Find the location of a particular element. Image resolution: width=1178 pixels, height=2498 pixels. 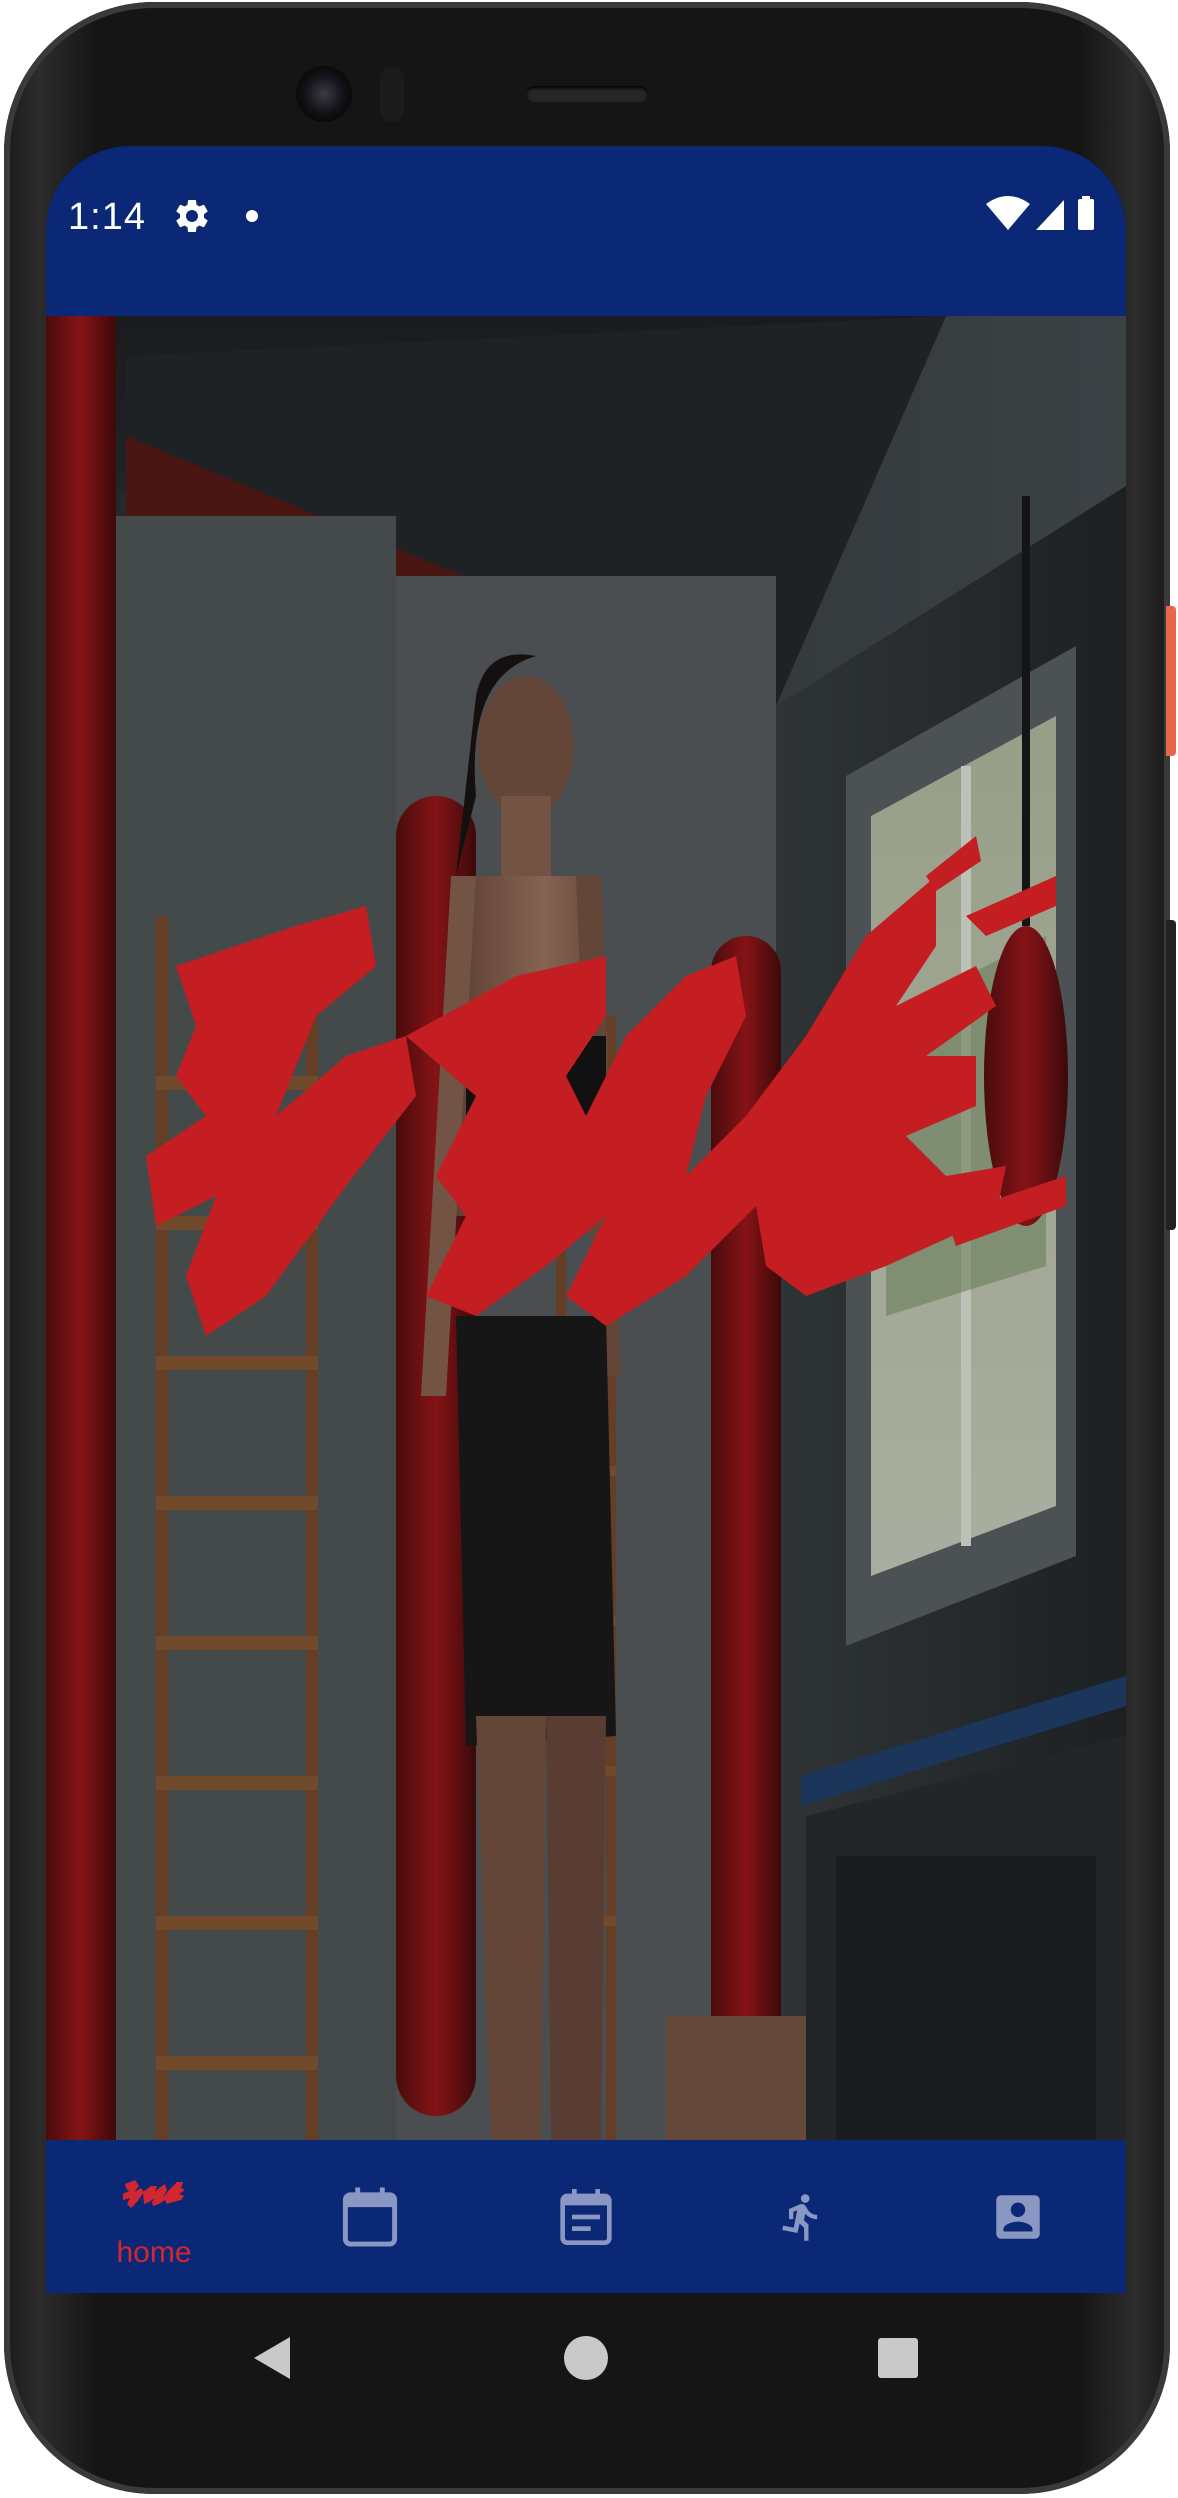

wifi-icon is located at coordinates (1008, 213).